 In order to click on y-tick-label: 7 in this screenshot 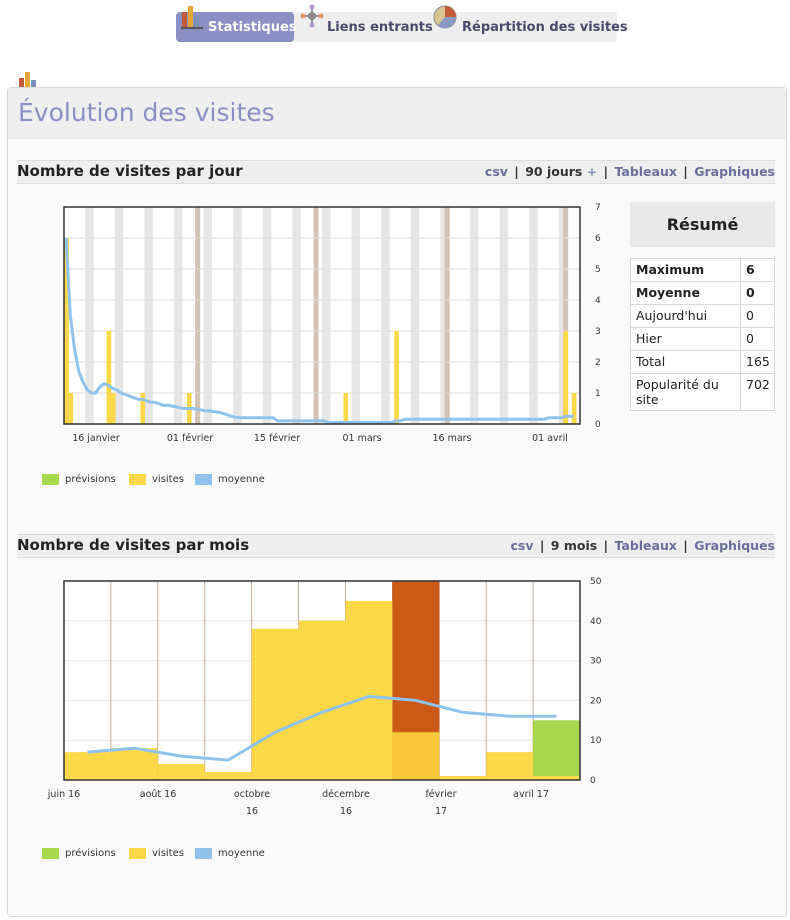, I will do `click(598, 208)`.